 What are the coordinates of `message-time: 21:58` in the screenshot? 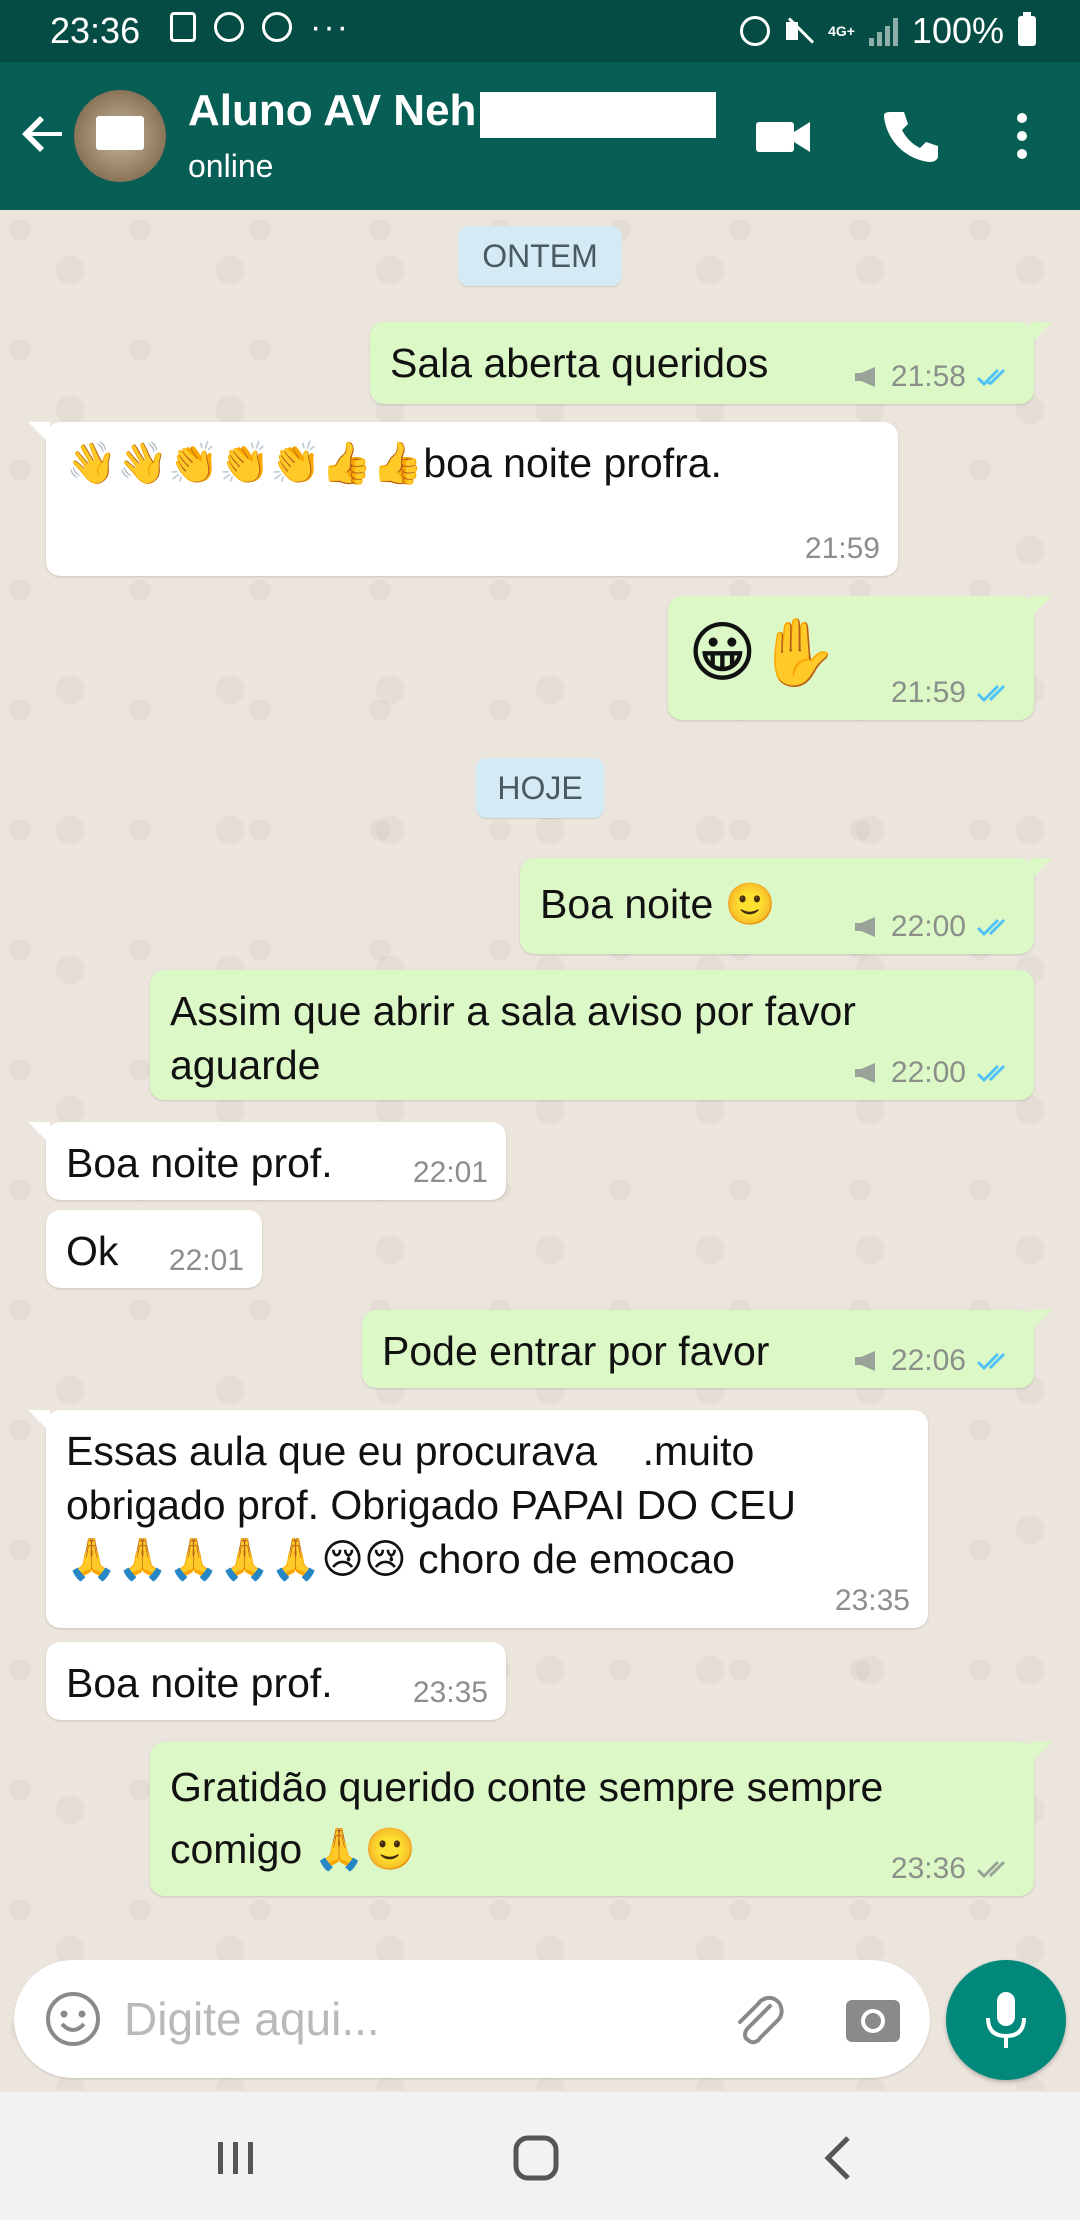 It's located at (928, 376).